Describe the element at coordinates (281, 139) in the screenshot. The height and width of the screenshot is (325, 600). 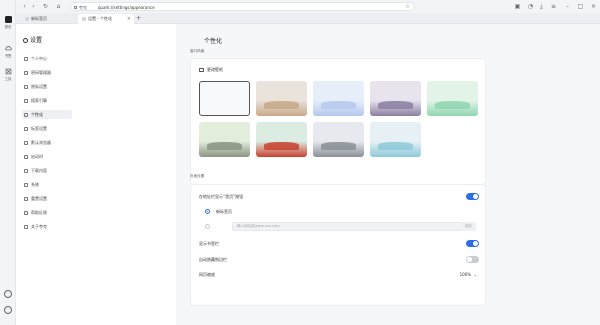
I see `wallpaper-red-canyon` at that location.